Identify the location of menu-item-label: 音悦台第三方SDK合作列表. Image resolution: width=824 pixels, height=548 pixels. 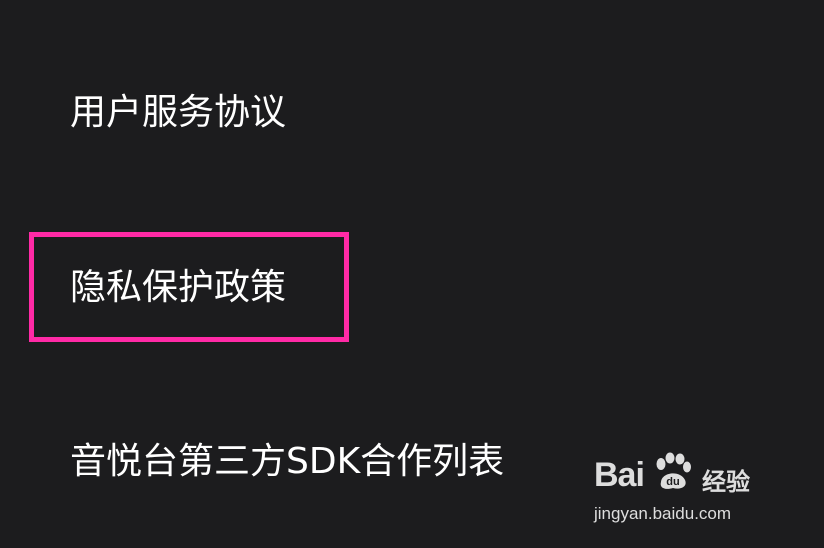
(287, 461).